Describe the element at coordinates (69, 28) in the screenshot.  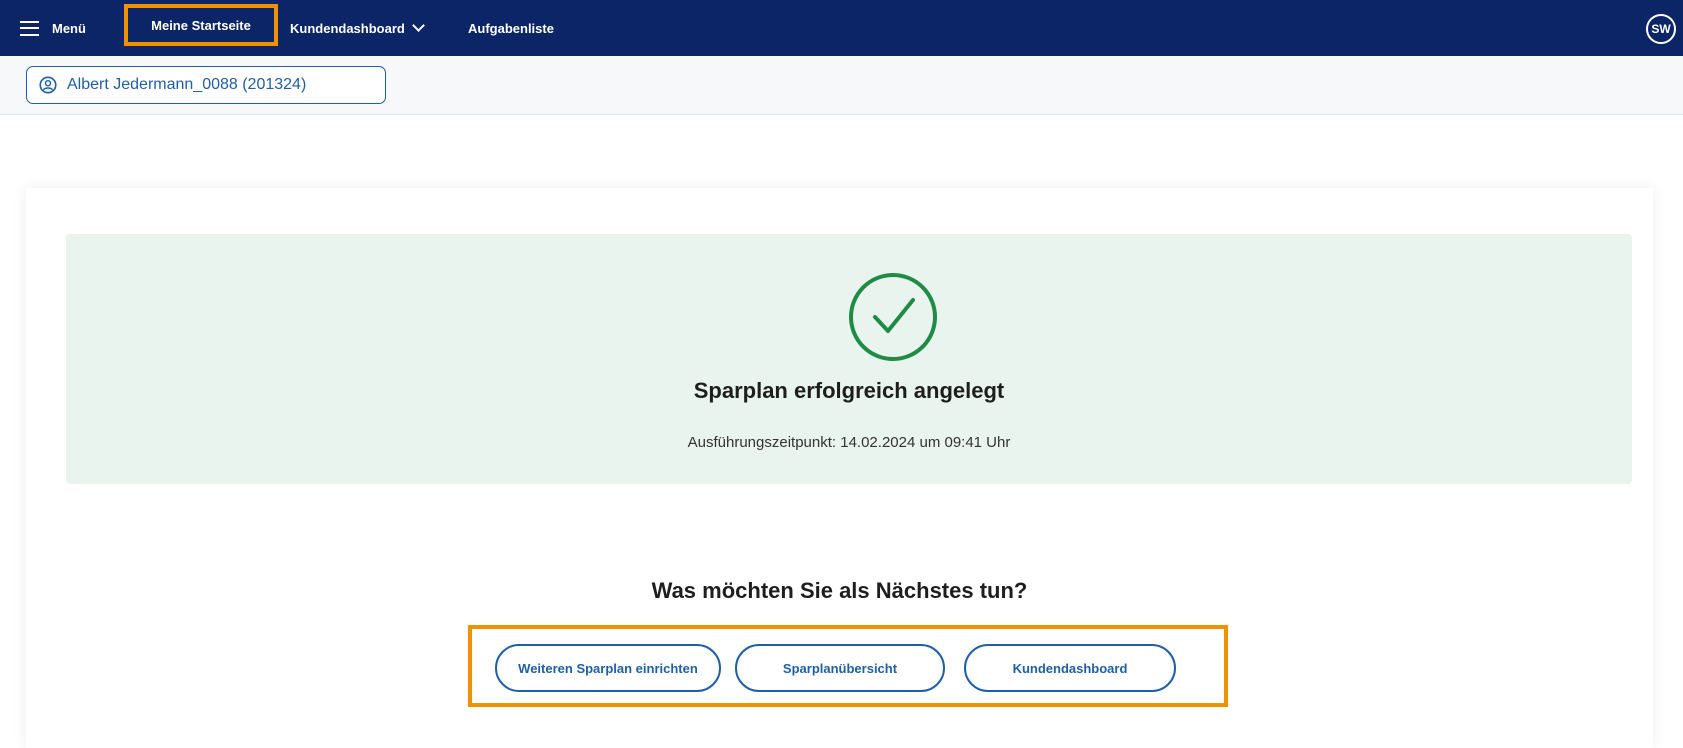
I see `menu-label: Menü` at that location.